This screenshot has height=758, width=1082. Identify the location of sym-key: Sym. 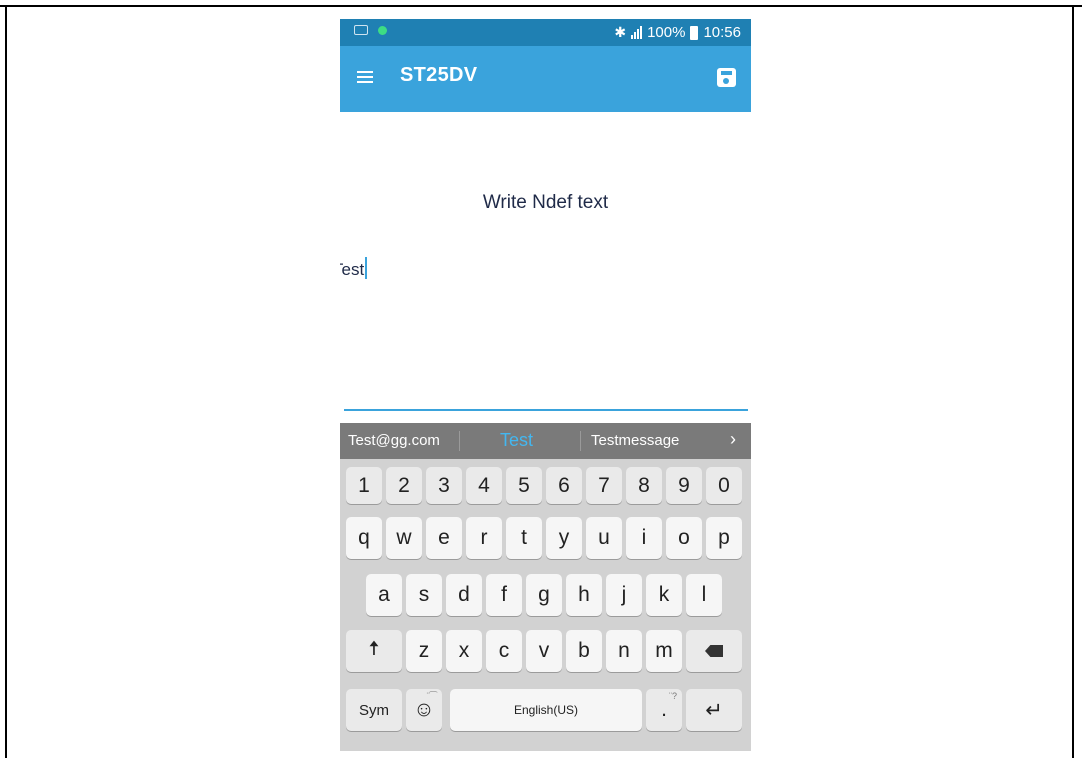
(374, 710).